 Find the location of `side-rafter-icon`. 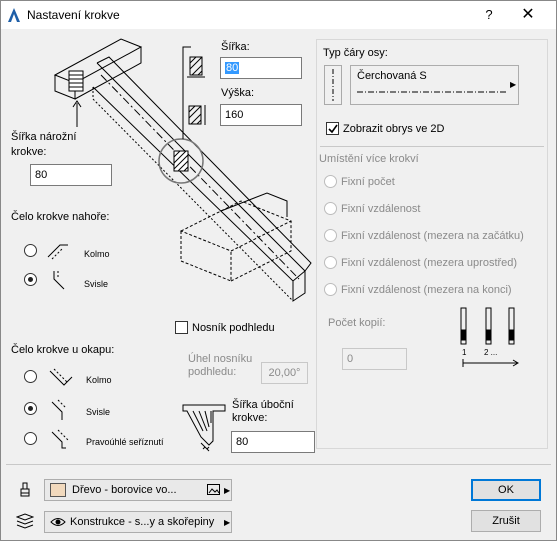

side-rafter-icon is located at coordinates (204, 428).